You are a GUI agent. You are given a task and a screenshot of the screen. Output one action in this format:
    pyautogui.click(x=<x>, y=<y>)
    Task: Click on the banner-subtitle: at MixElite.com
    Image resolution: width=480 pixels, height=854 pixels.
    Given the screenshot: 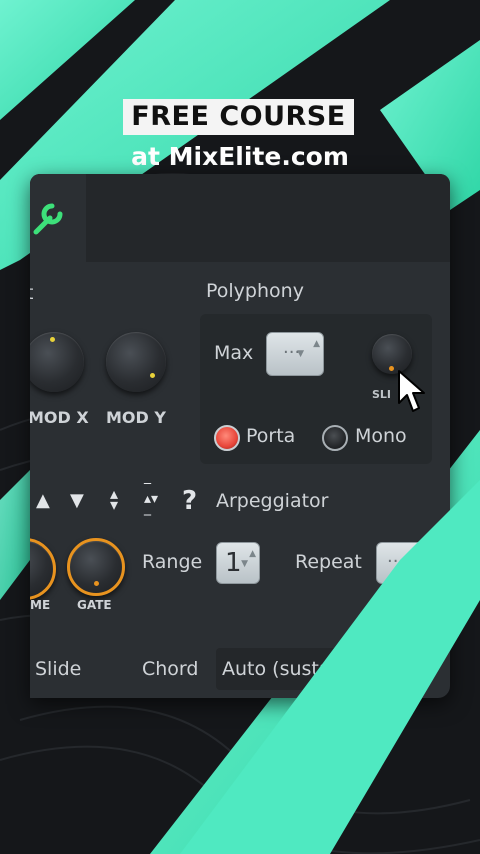 What is the action you would take?
    pyautogui.click(x=240, y=156)
    